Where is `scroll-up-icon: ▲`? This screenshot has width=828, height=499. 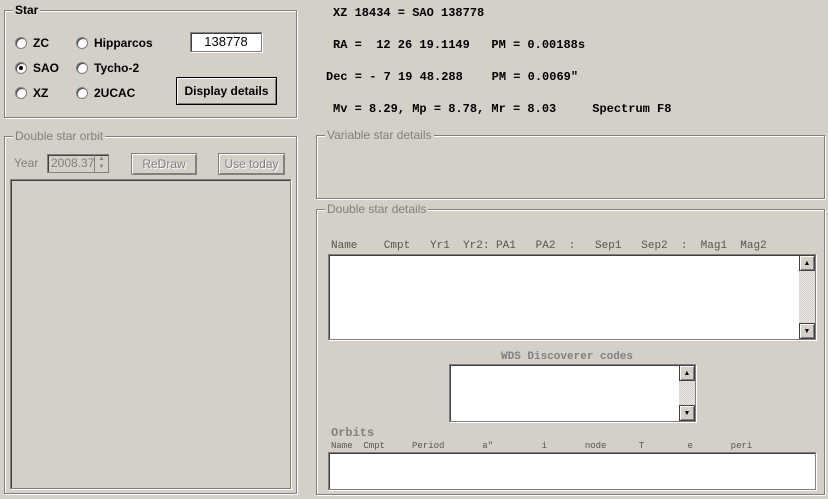
scroll-up-icon: ▲ is located at coordinates (807, 263).